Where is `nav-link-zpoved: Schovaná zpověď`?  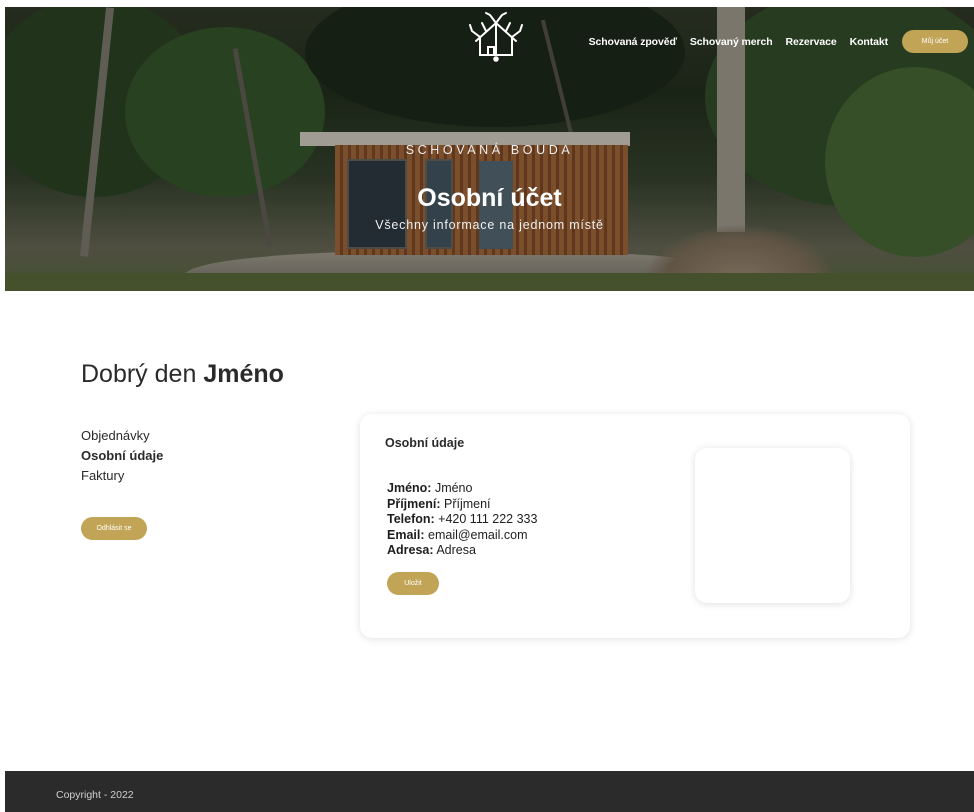
nav-link-zpoved: Schovaná zpověď is located at coordinates (633, 42).